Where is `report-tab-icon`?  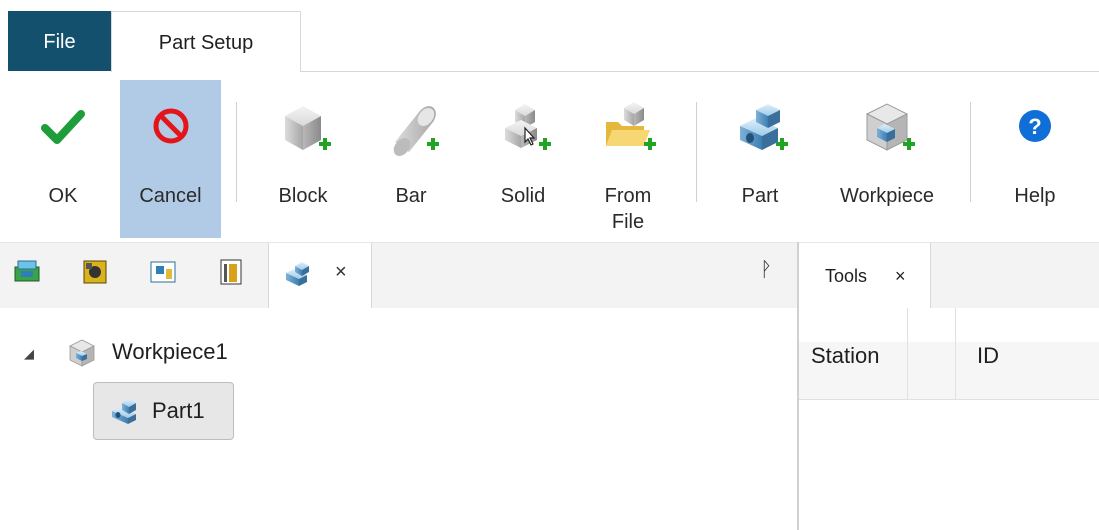
report-tab-icon is located at coordinates (231, 272).